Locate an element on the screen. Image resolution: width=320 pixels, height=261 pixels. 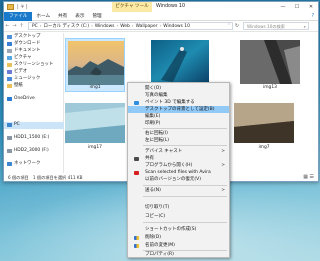
nav-item-hdd1: HDD1_1500 (E:) is located at coordinates (28, 138).